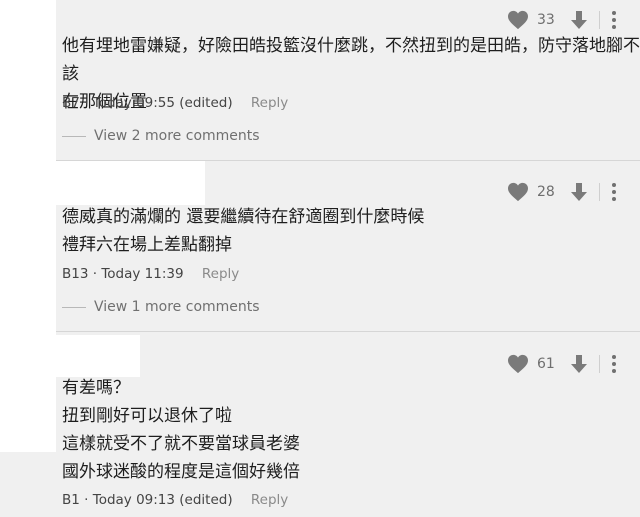 The image size is (640, 517). Describe the element at coordinates (546, 192) in the screenshot. I see `like-count: 28` at that location.